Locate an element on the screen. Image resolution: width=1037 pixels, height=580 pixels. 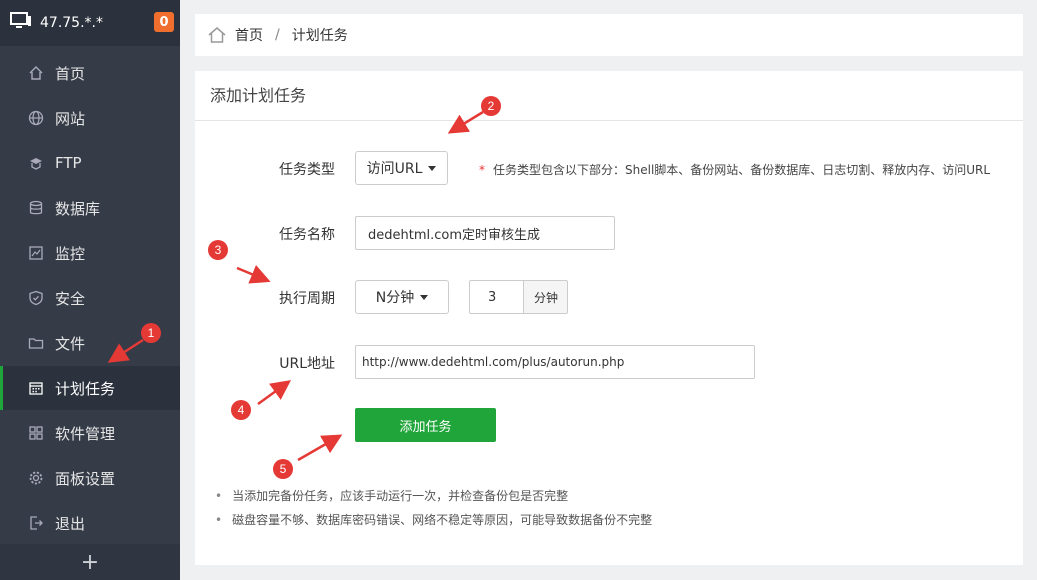
sidebar-item-label: 软件管理 is located at coordinates (85, 433).